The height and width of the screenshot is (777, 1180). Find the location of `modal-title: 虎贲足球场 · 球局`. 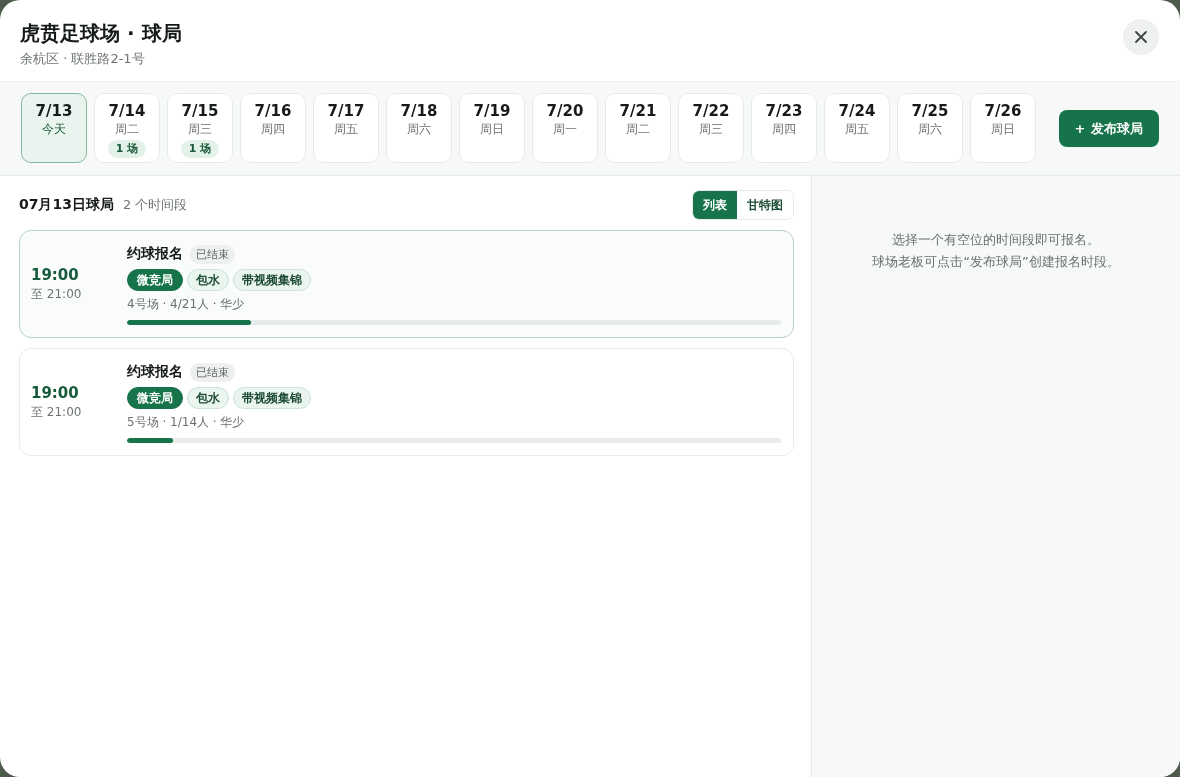

modal-title: 虎贲足球场 · 球局 is located at coordinates (101, 33).